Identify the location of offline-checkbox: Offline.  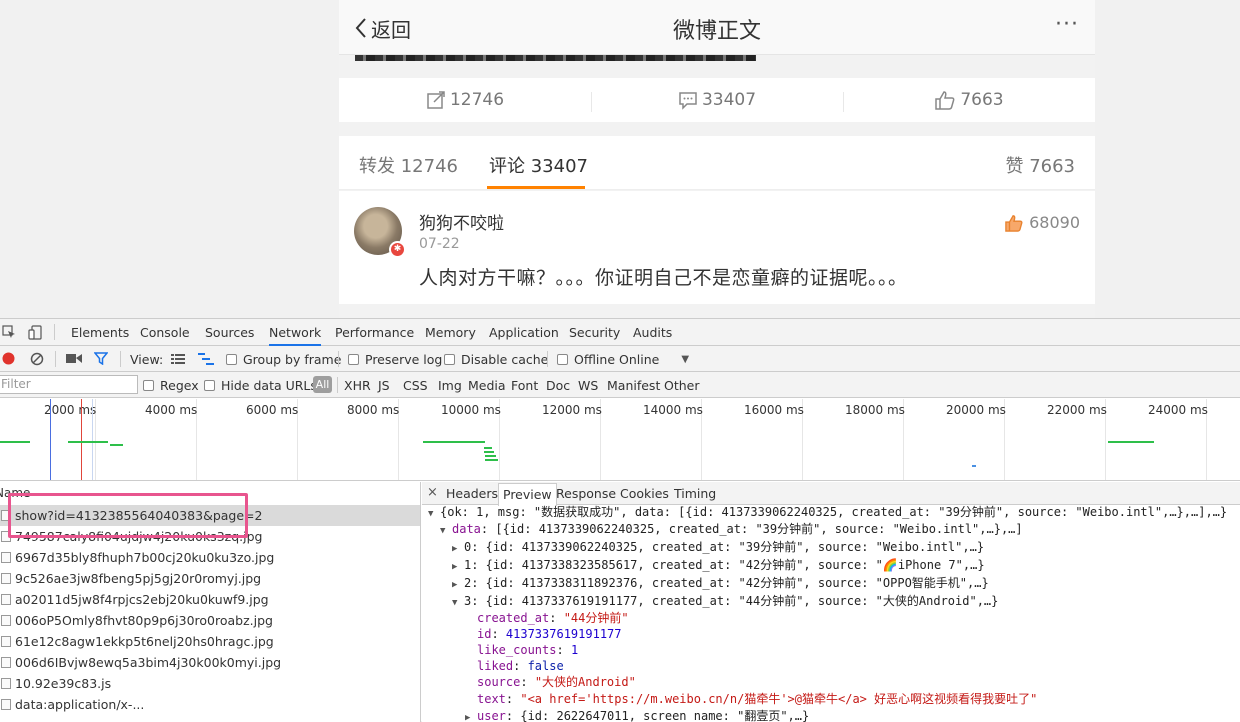
(586, 359).